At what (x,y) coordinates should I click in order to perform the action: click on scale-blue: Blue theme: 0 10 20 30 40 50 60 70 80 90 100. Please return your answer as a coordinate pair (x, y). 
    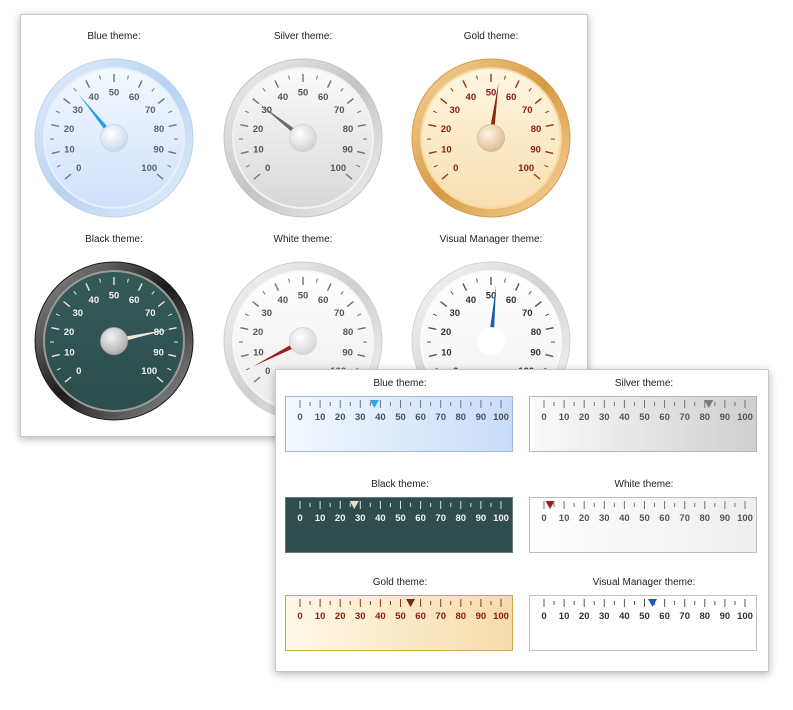
    Looking at the image, I should click on (400, 415).